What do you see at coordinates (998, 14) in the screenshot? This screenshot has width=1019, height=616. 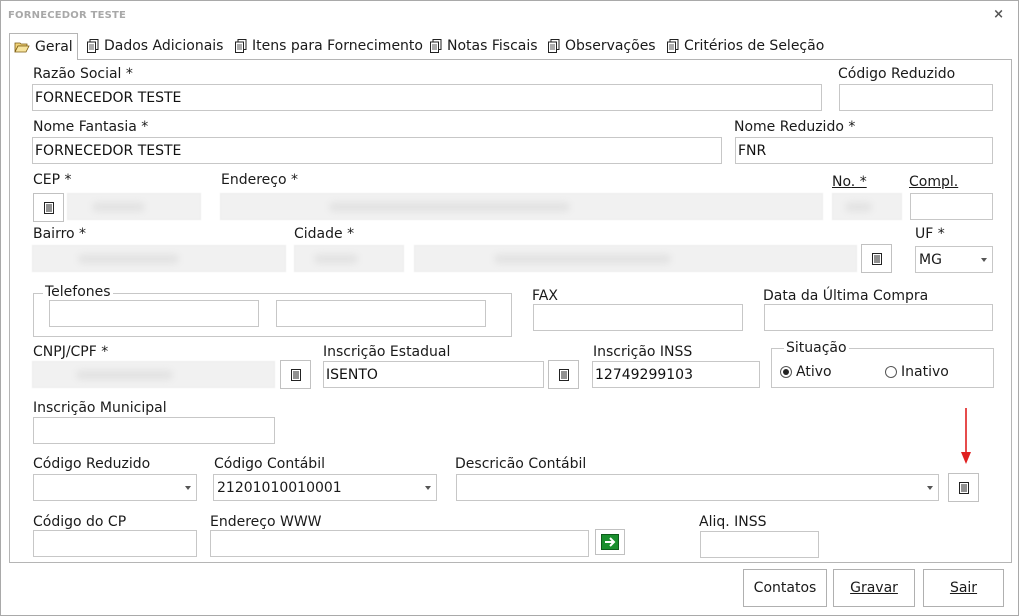 I see `close-icon: ×` at bounding box center [998, 14].